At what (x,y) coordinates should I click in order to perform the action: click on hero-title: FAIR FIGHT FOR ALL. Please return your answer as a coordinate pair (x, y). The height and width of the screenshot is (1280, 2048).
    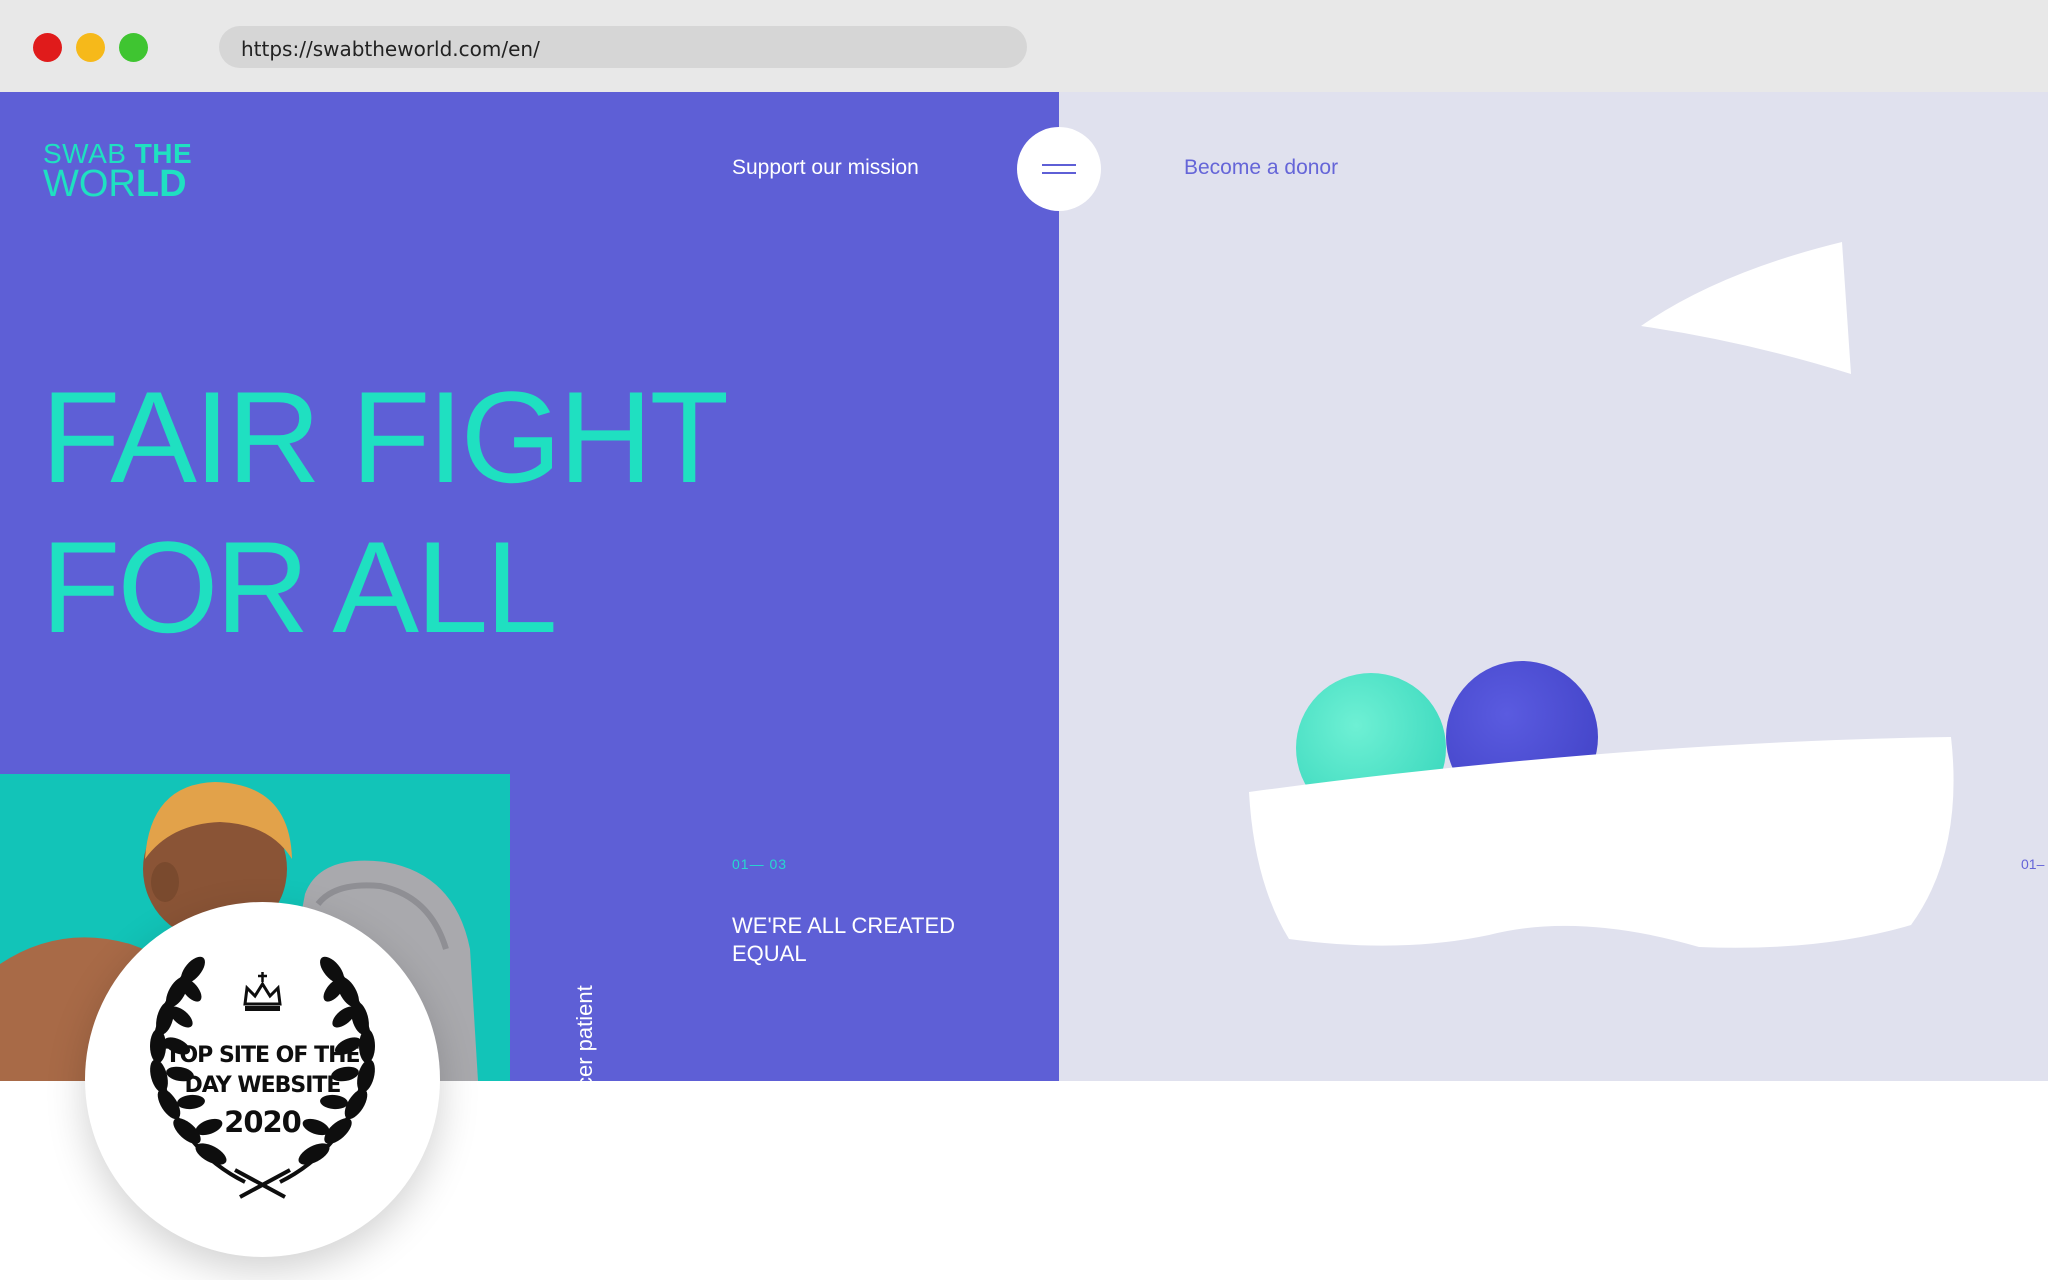
    Looking at the image, I should click on (385, 512).